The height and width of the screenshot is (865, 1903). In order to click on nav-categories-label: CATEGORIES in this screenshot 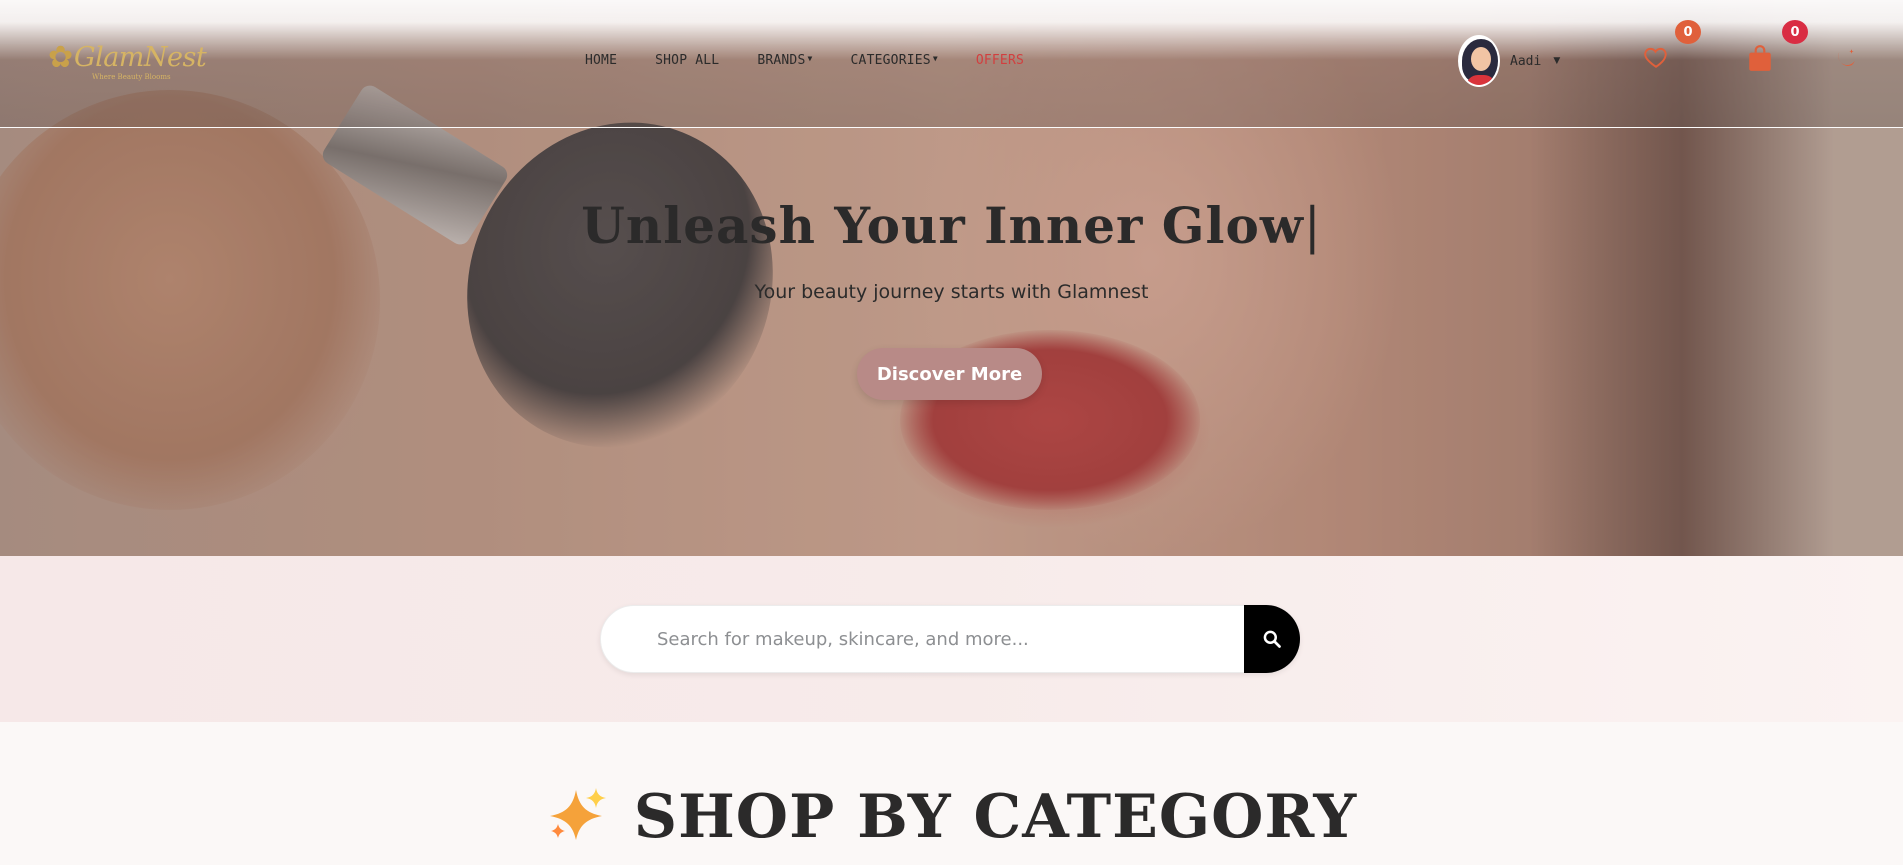, I will do `click(890, 60)`.